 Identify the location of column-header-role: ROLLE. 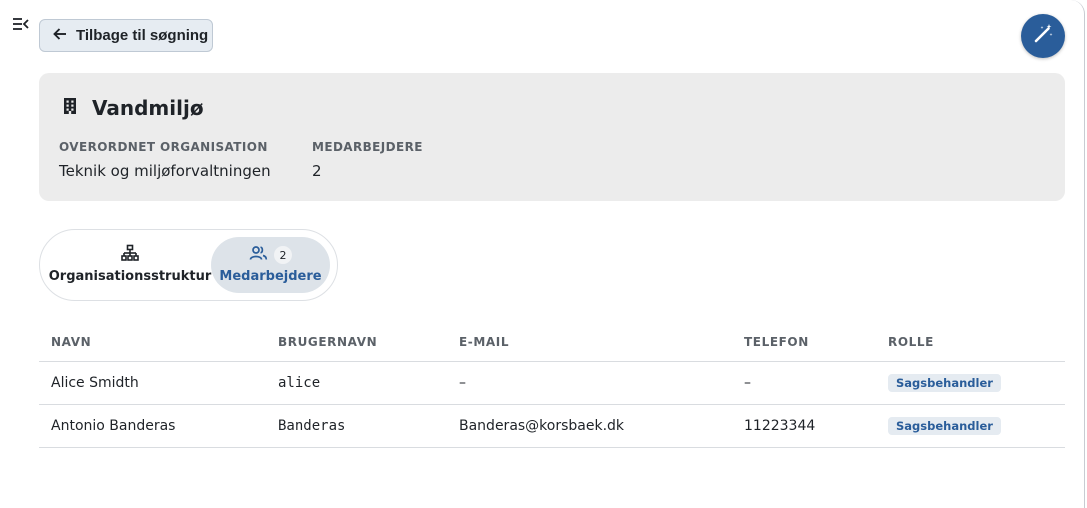
(970, 342).